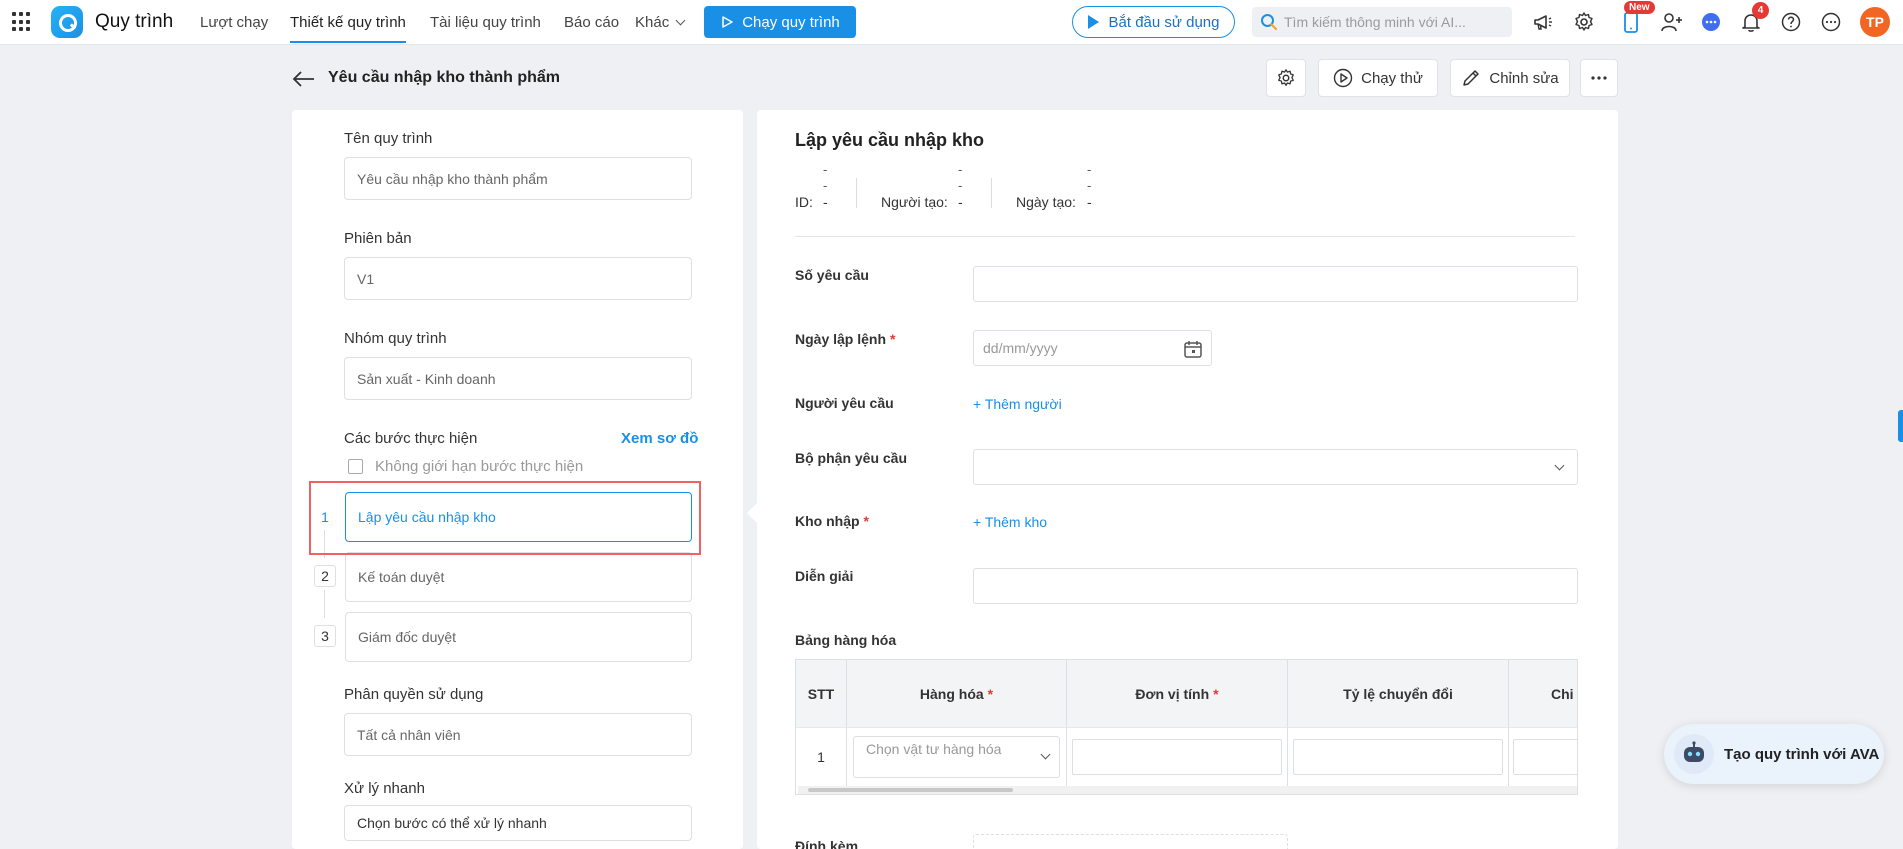 This screenshot has height=849, width=1903. Describe the element at coordinates (1394, 22) in the screenshot. I see `smart-search-input` at that location.